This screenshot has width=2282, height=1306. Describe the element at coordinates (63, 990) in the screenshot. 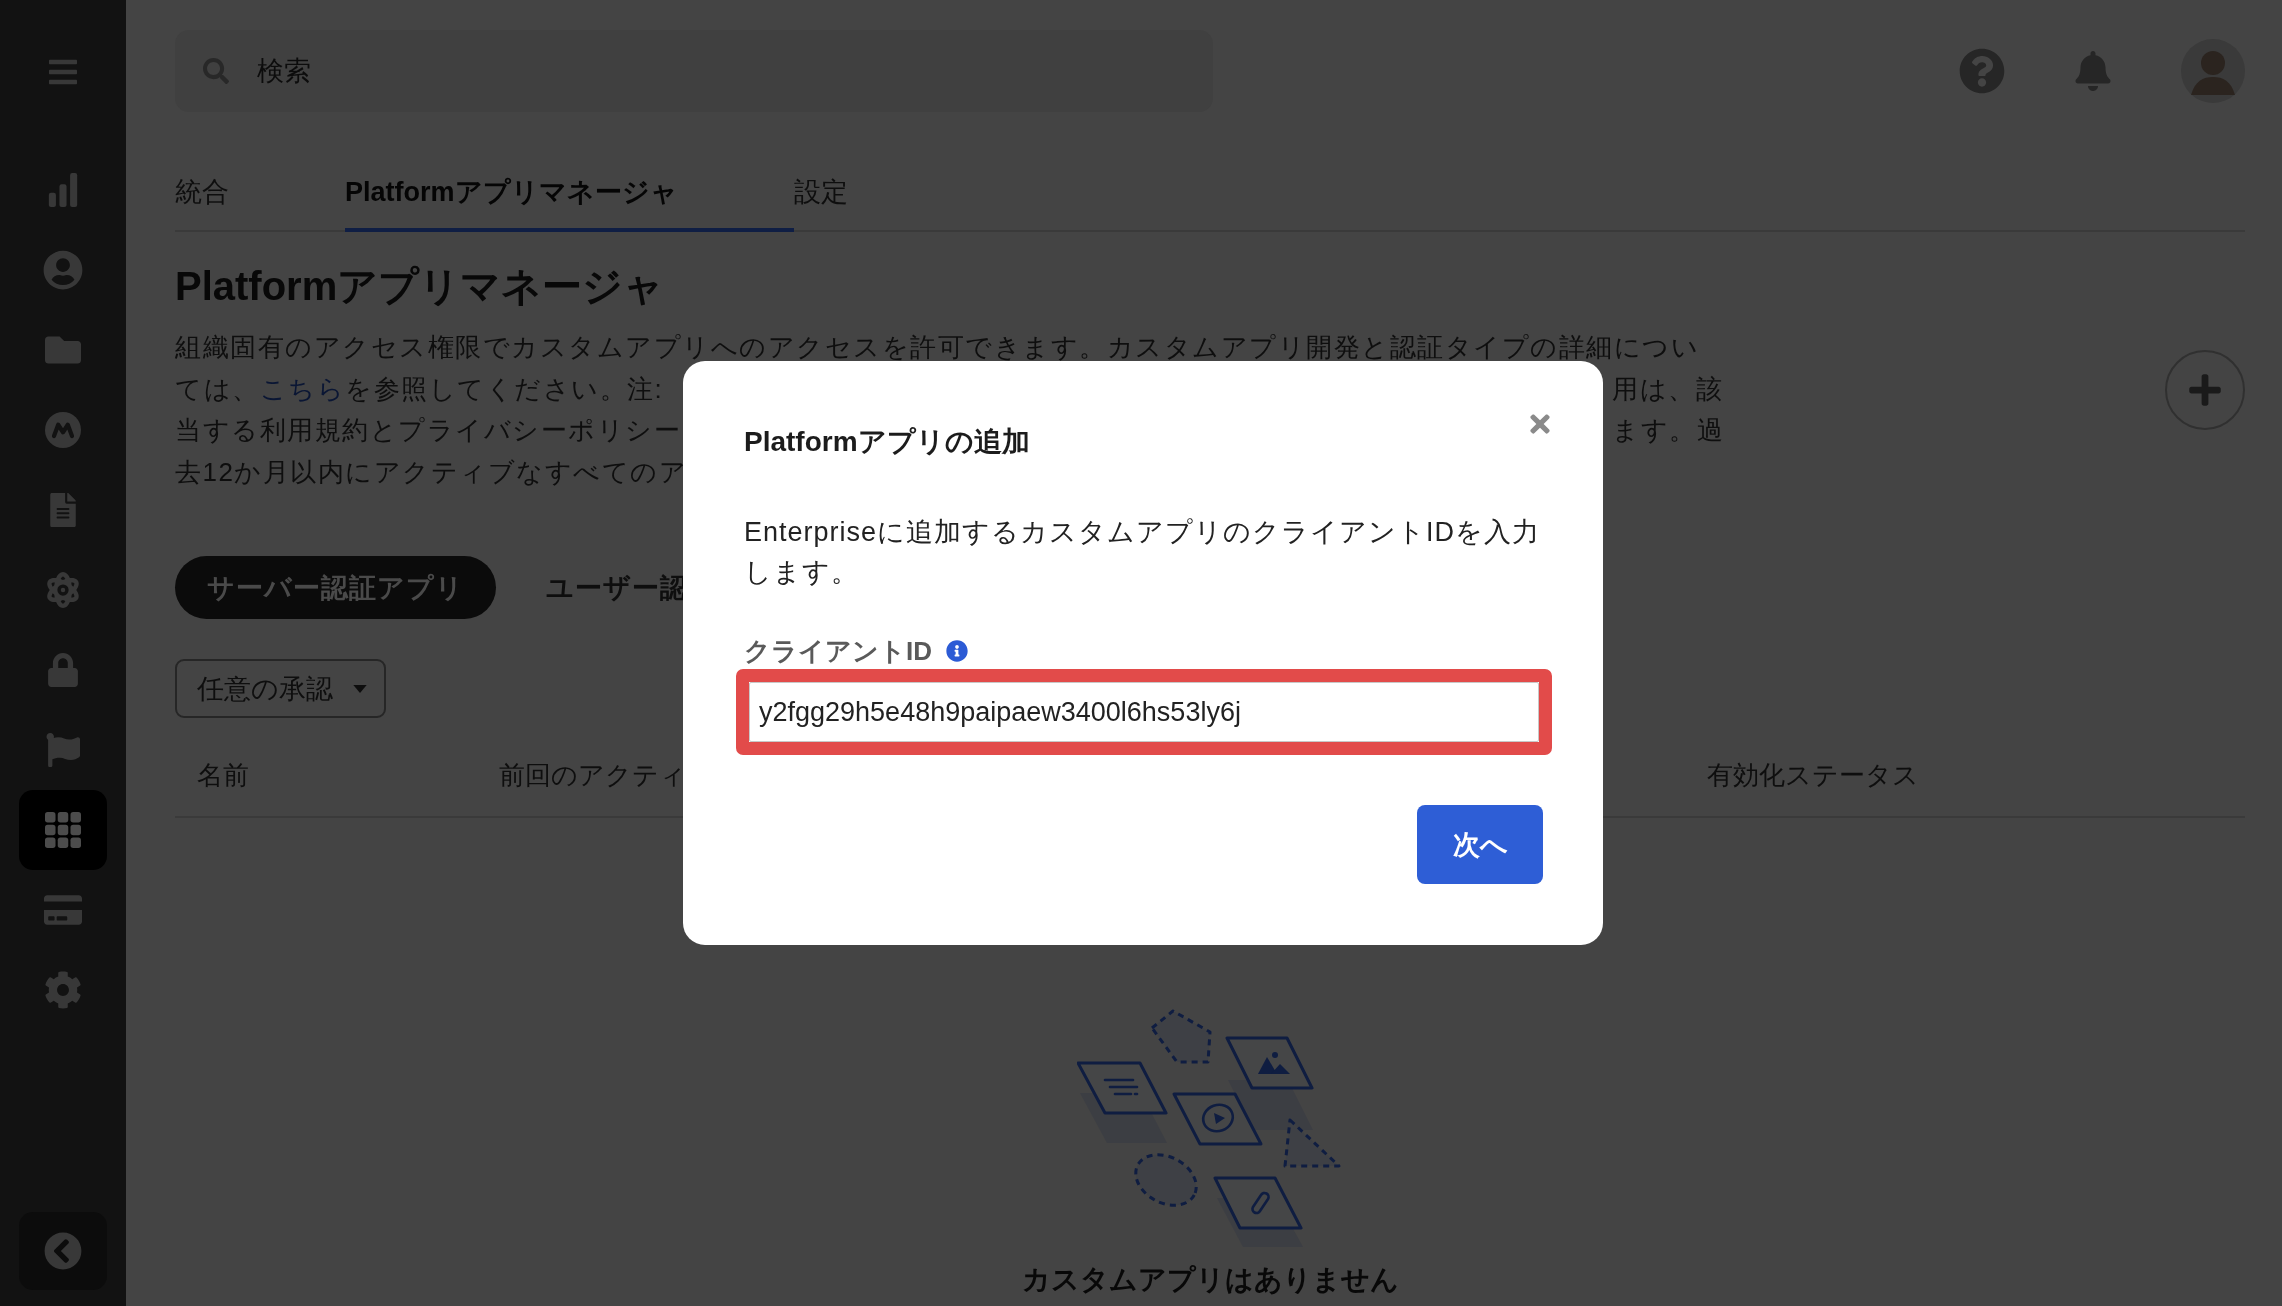

I see `settings-icon` at that location.